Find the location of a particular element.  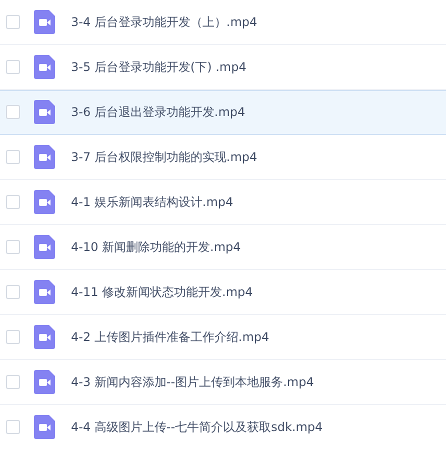

file-name: 4-1 娱乐新闻表结构设计.mp4 is located at coordinates (152, 202).